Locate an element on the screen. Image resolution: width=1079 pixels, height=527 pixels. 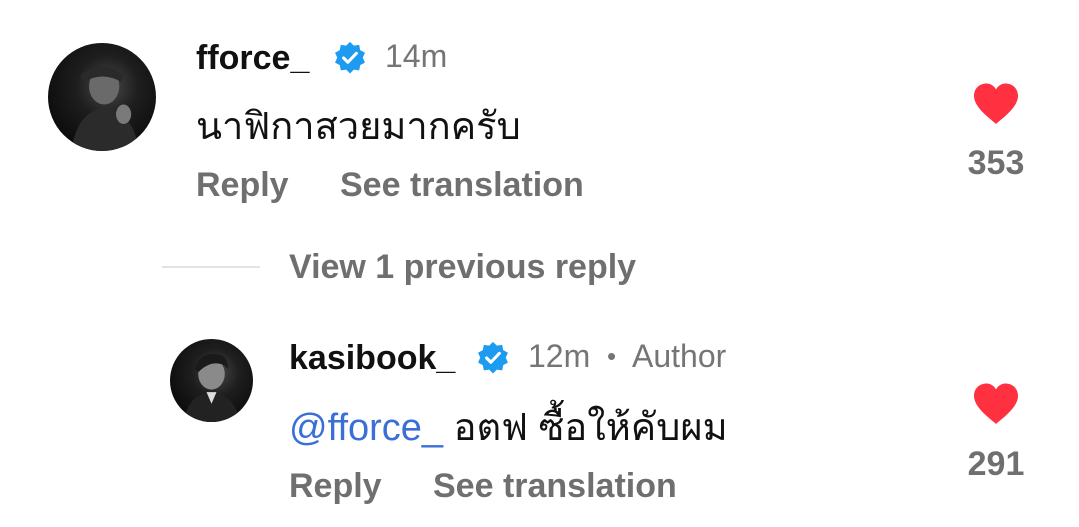
comment-text: นาฟิกาสวยมากครับ is located at coordinates (358, 127).